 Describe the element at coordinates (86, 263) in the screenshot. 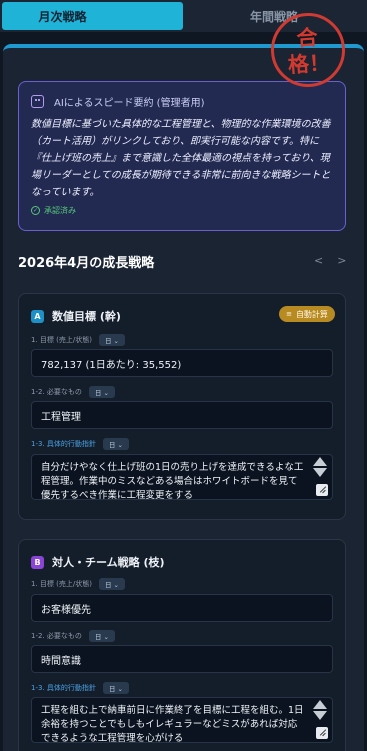

I see `page-title: 2026年4月の成長戦略` at that location.